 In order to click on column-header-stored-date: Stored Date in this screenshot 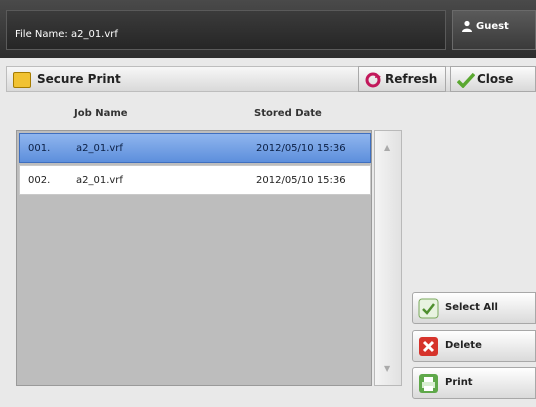, I will do `click(288, 113)`.